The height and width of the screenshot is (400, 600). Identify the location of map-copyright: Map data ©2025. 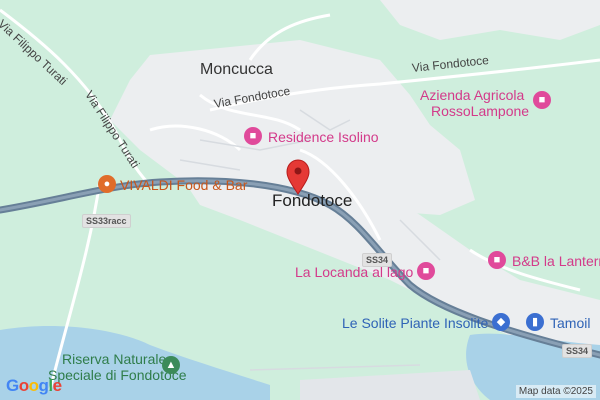
(555, 391).